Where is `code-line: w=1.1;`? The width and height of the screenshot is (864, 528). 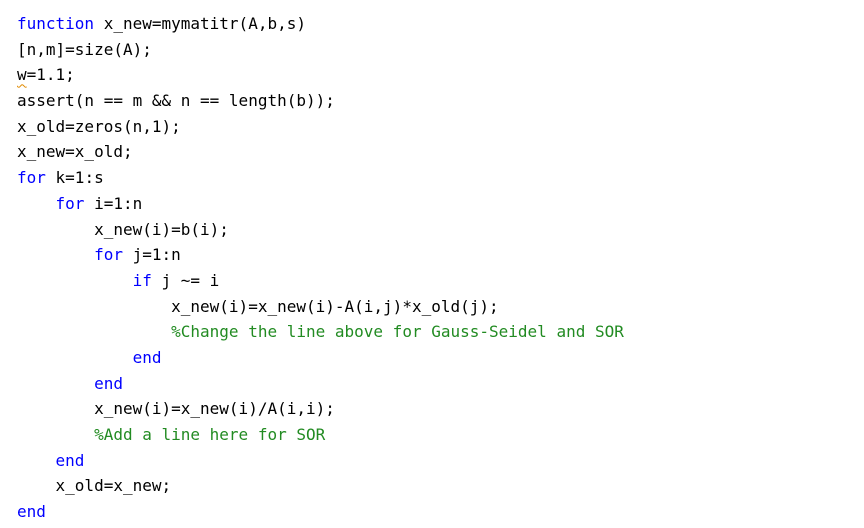 code-line: w=1.1; is located at coordinates (320, 75).